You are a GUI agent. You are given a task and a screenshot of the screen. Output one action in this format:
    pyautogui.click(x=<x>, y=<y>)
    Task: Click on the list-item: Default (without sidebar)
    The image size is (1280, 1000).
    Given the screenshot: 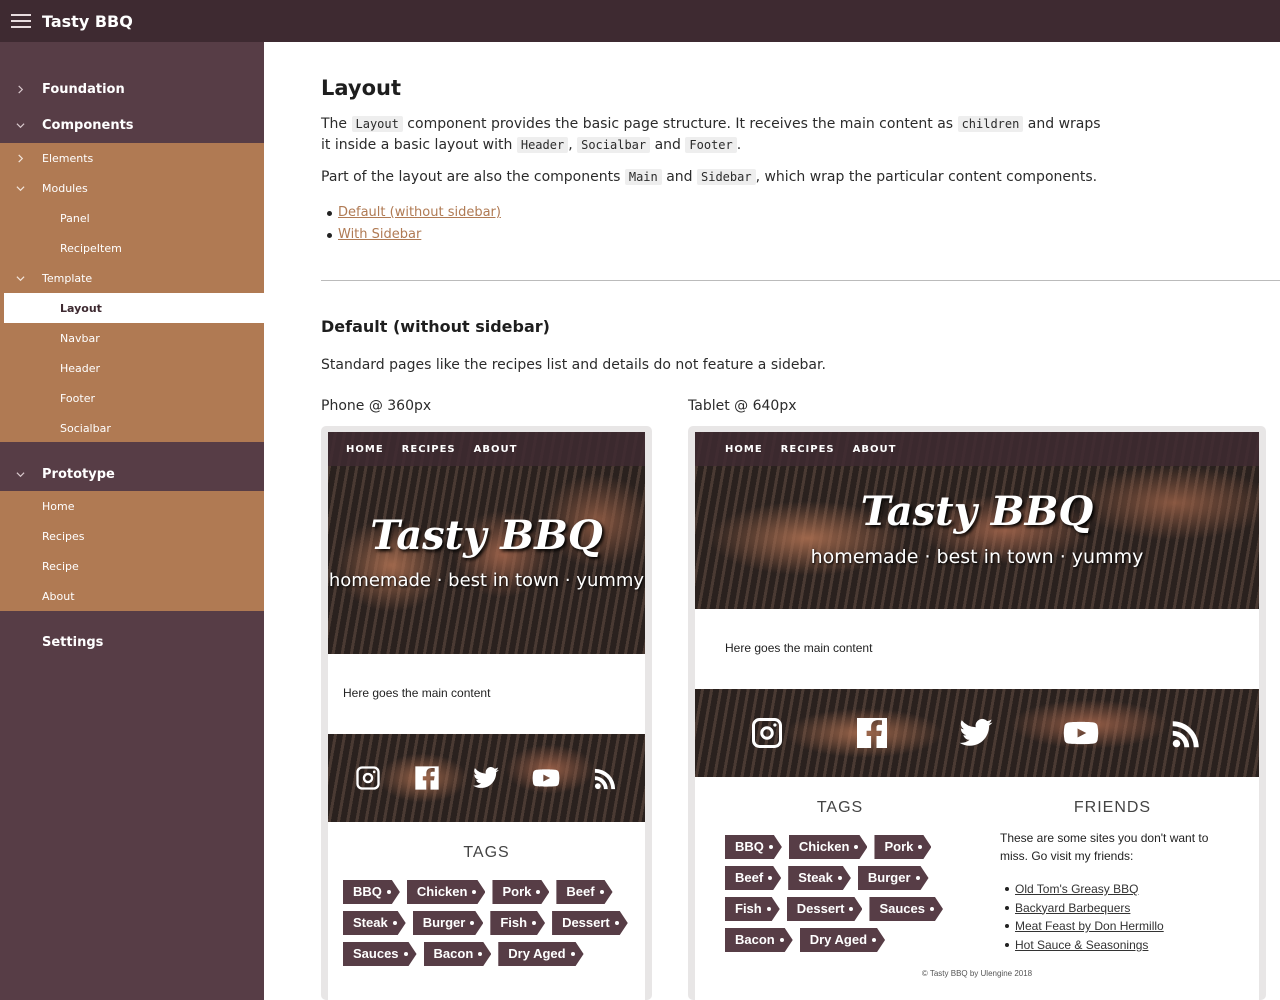 What is the action you would take?
    pyautogui.click(x=414, y=213)
    